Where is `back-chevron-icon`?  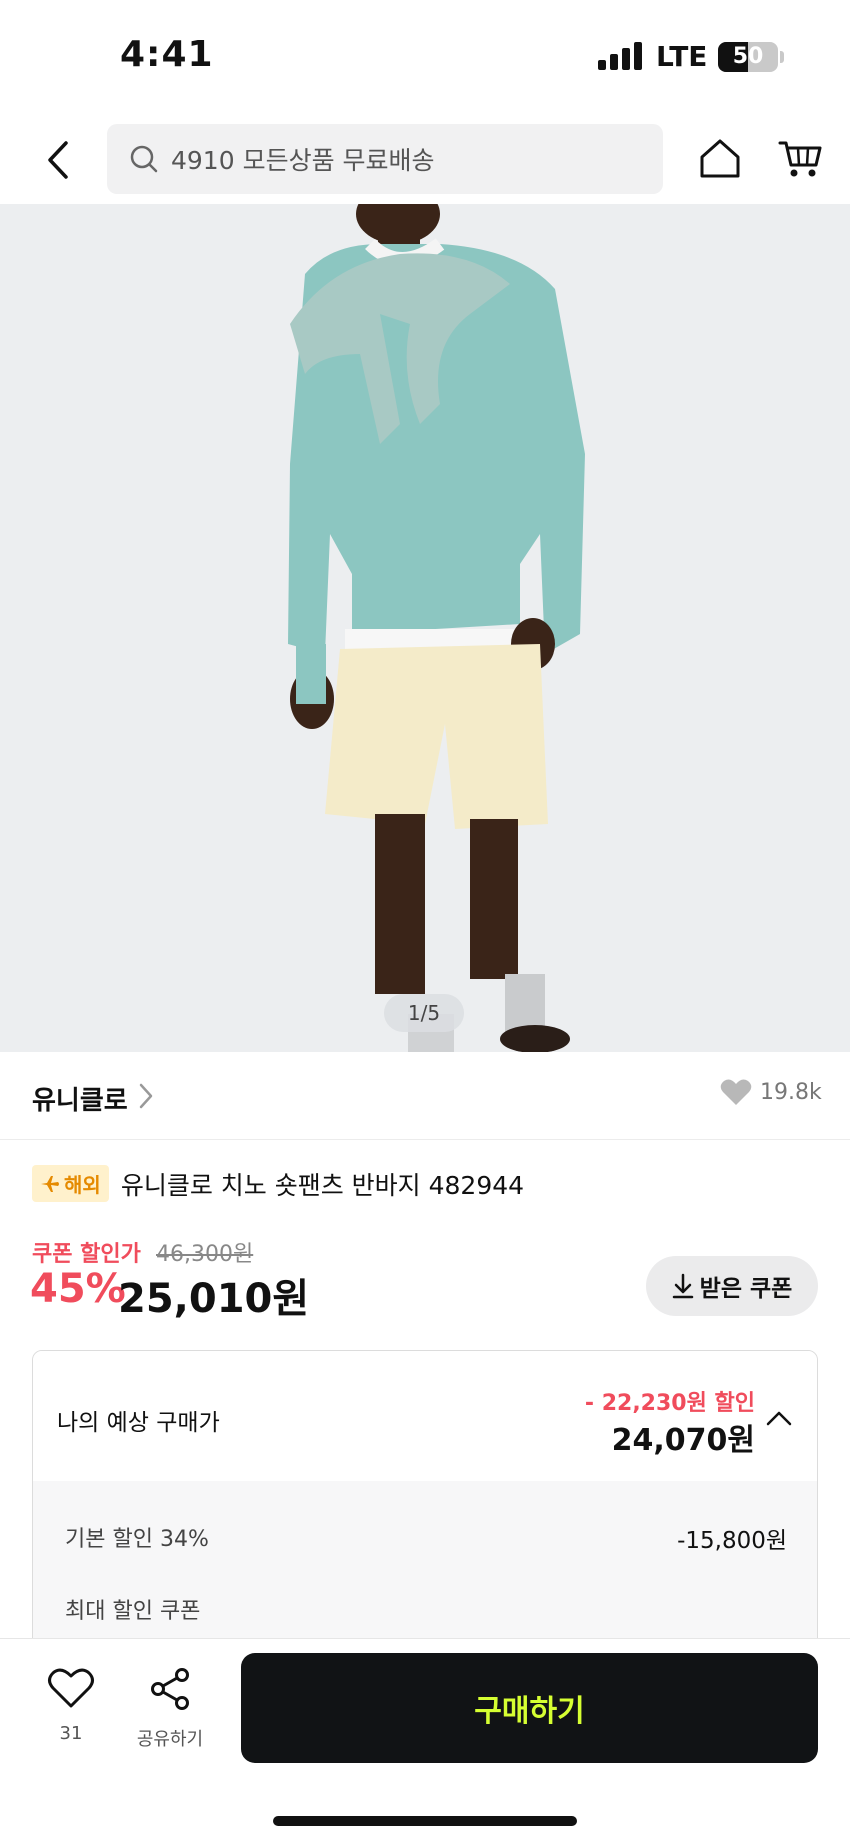 back-chevron-icon is located at coordinates (58, 160).